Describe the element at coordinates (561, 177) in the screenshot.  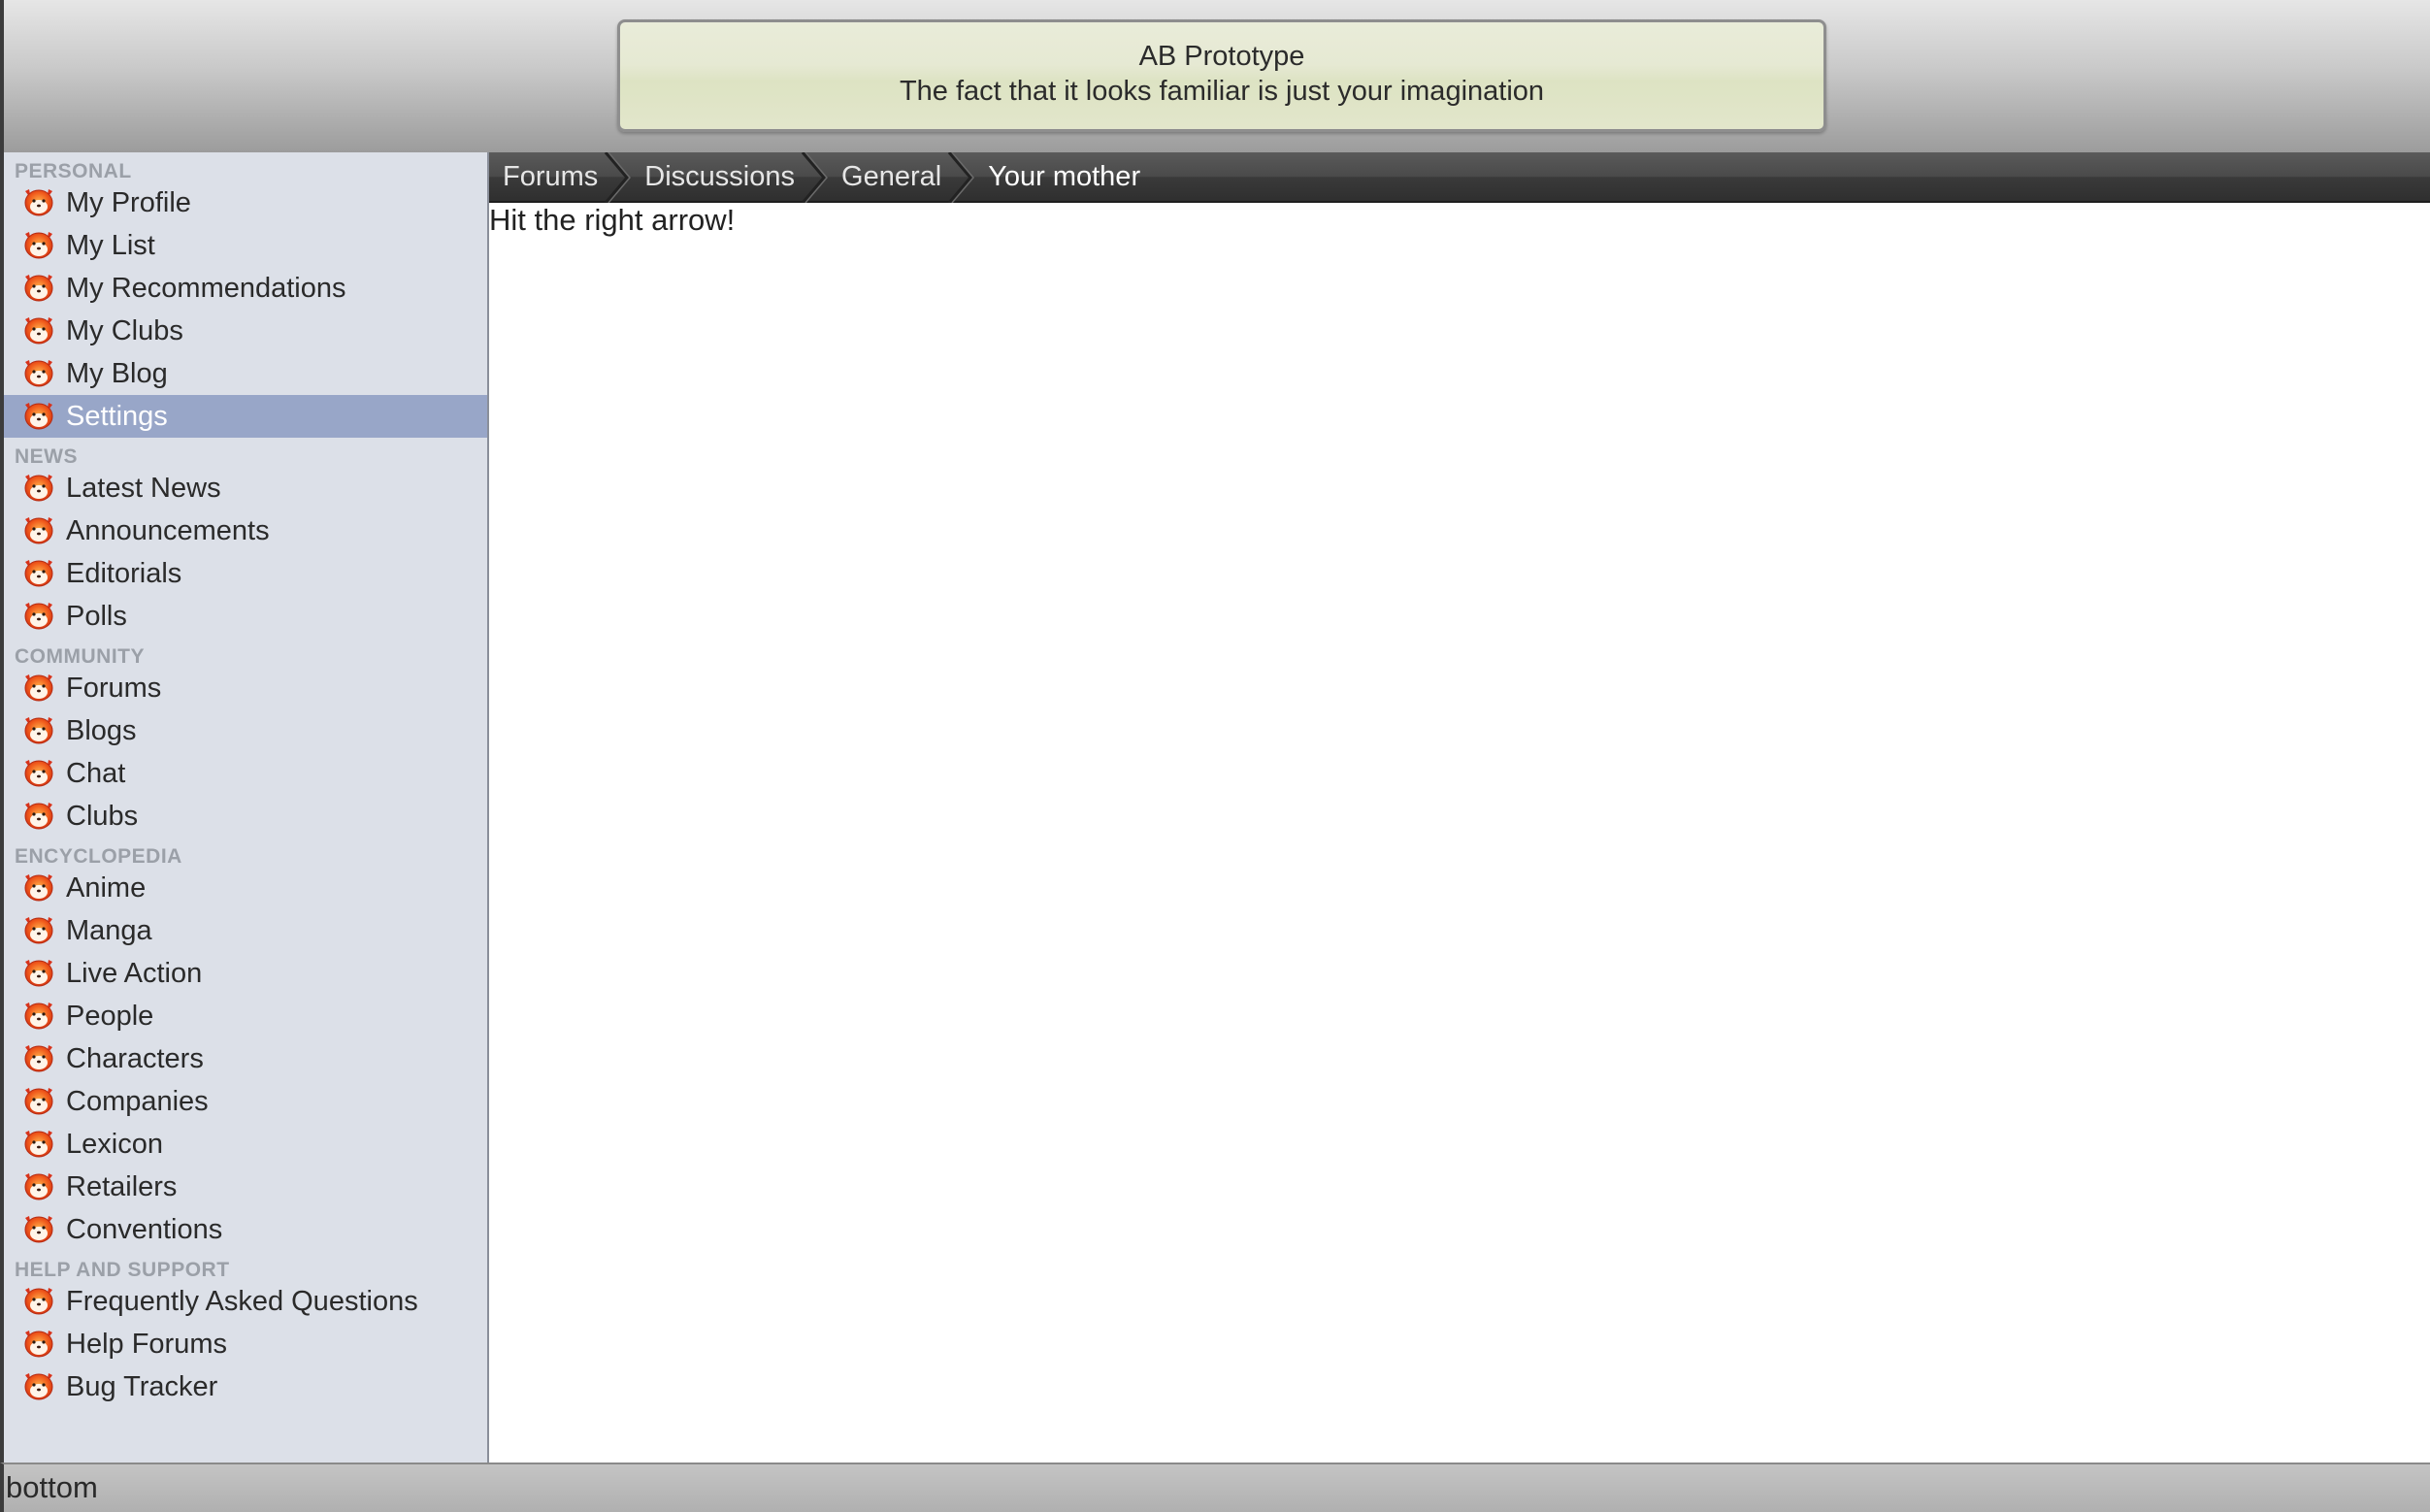
I see `breadcrumb-item-forums: Forums` at that location.